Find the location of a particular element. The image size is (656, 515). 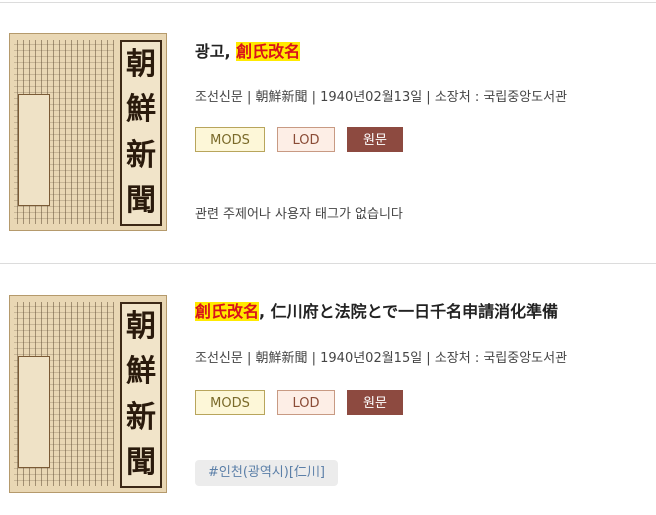

title-prefix: 광고, is located at coordinates (216, 51).